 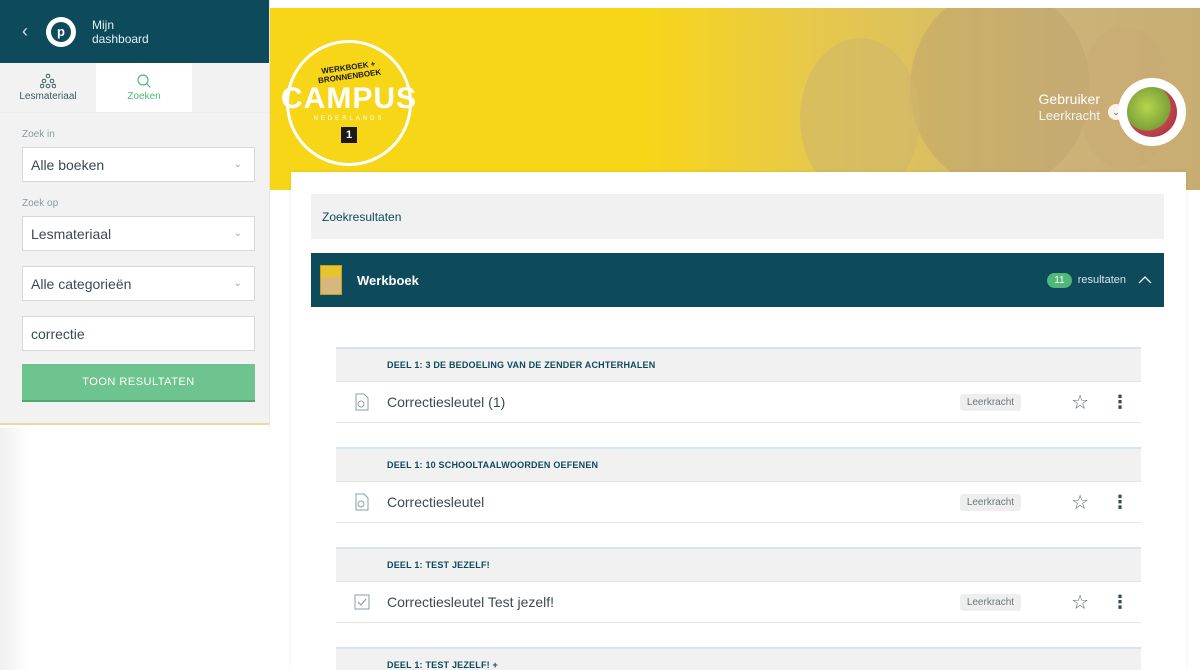 What do you see at coordinates (15, 549) in the screenshot?
I see `sidebar-shade` at bounding box center [15, 549].